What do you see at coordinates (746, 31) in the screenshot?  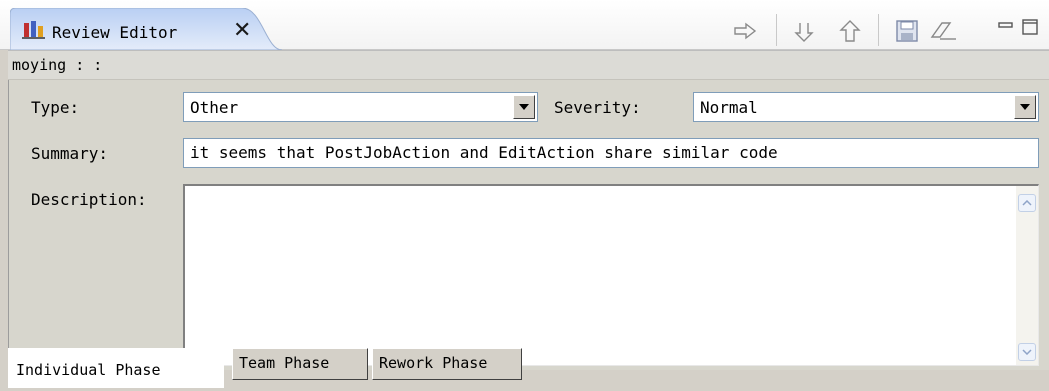 I see `next-arrow-icon` at bounding box center [746, 31].